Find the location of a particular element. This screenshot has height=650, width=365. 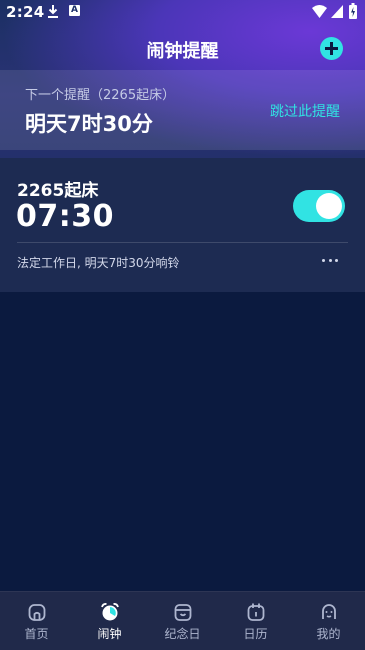

battery-icon is located at coordinates (353, 11).